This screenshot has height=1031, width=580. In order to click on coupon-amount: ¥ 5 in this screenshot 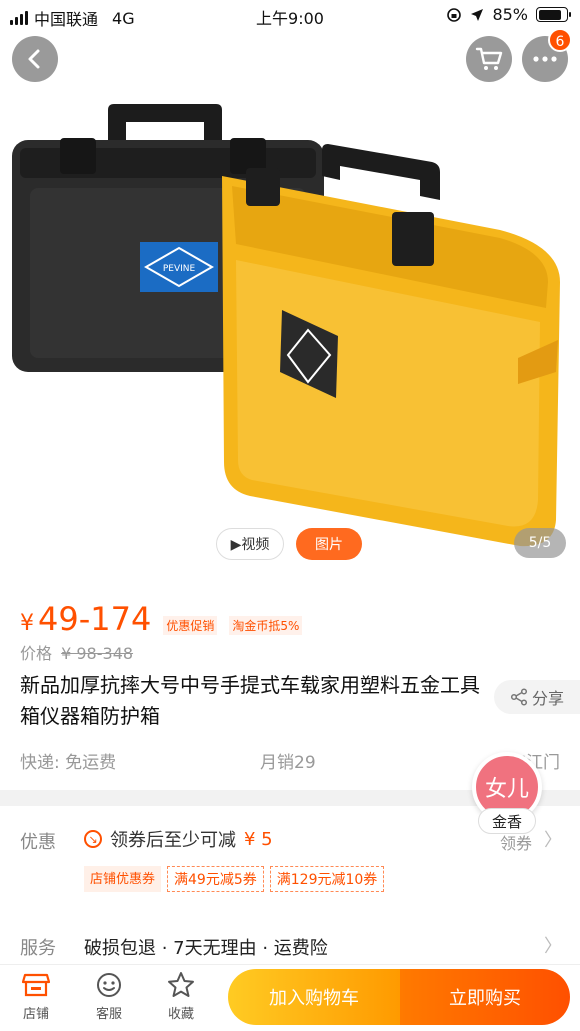, I will do `click(258, 839)`.